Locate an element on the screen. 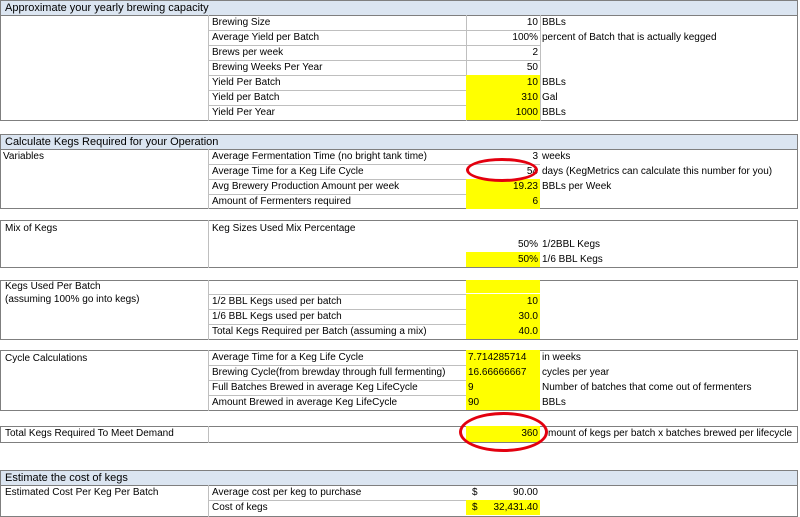 The image size is (800, 517). variable-value-input: 19.23 is located at coordinates (503, 186).